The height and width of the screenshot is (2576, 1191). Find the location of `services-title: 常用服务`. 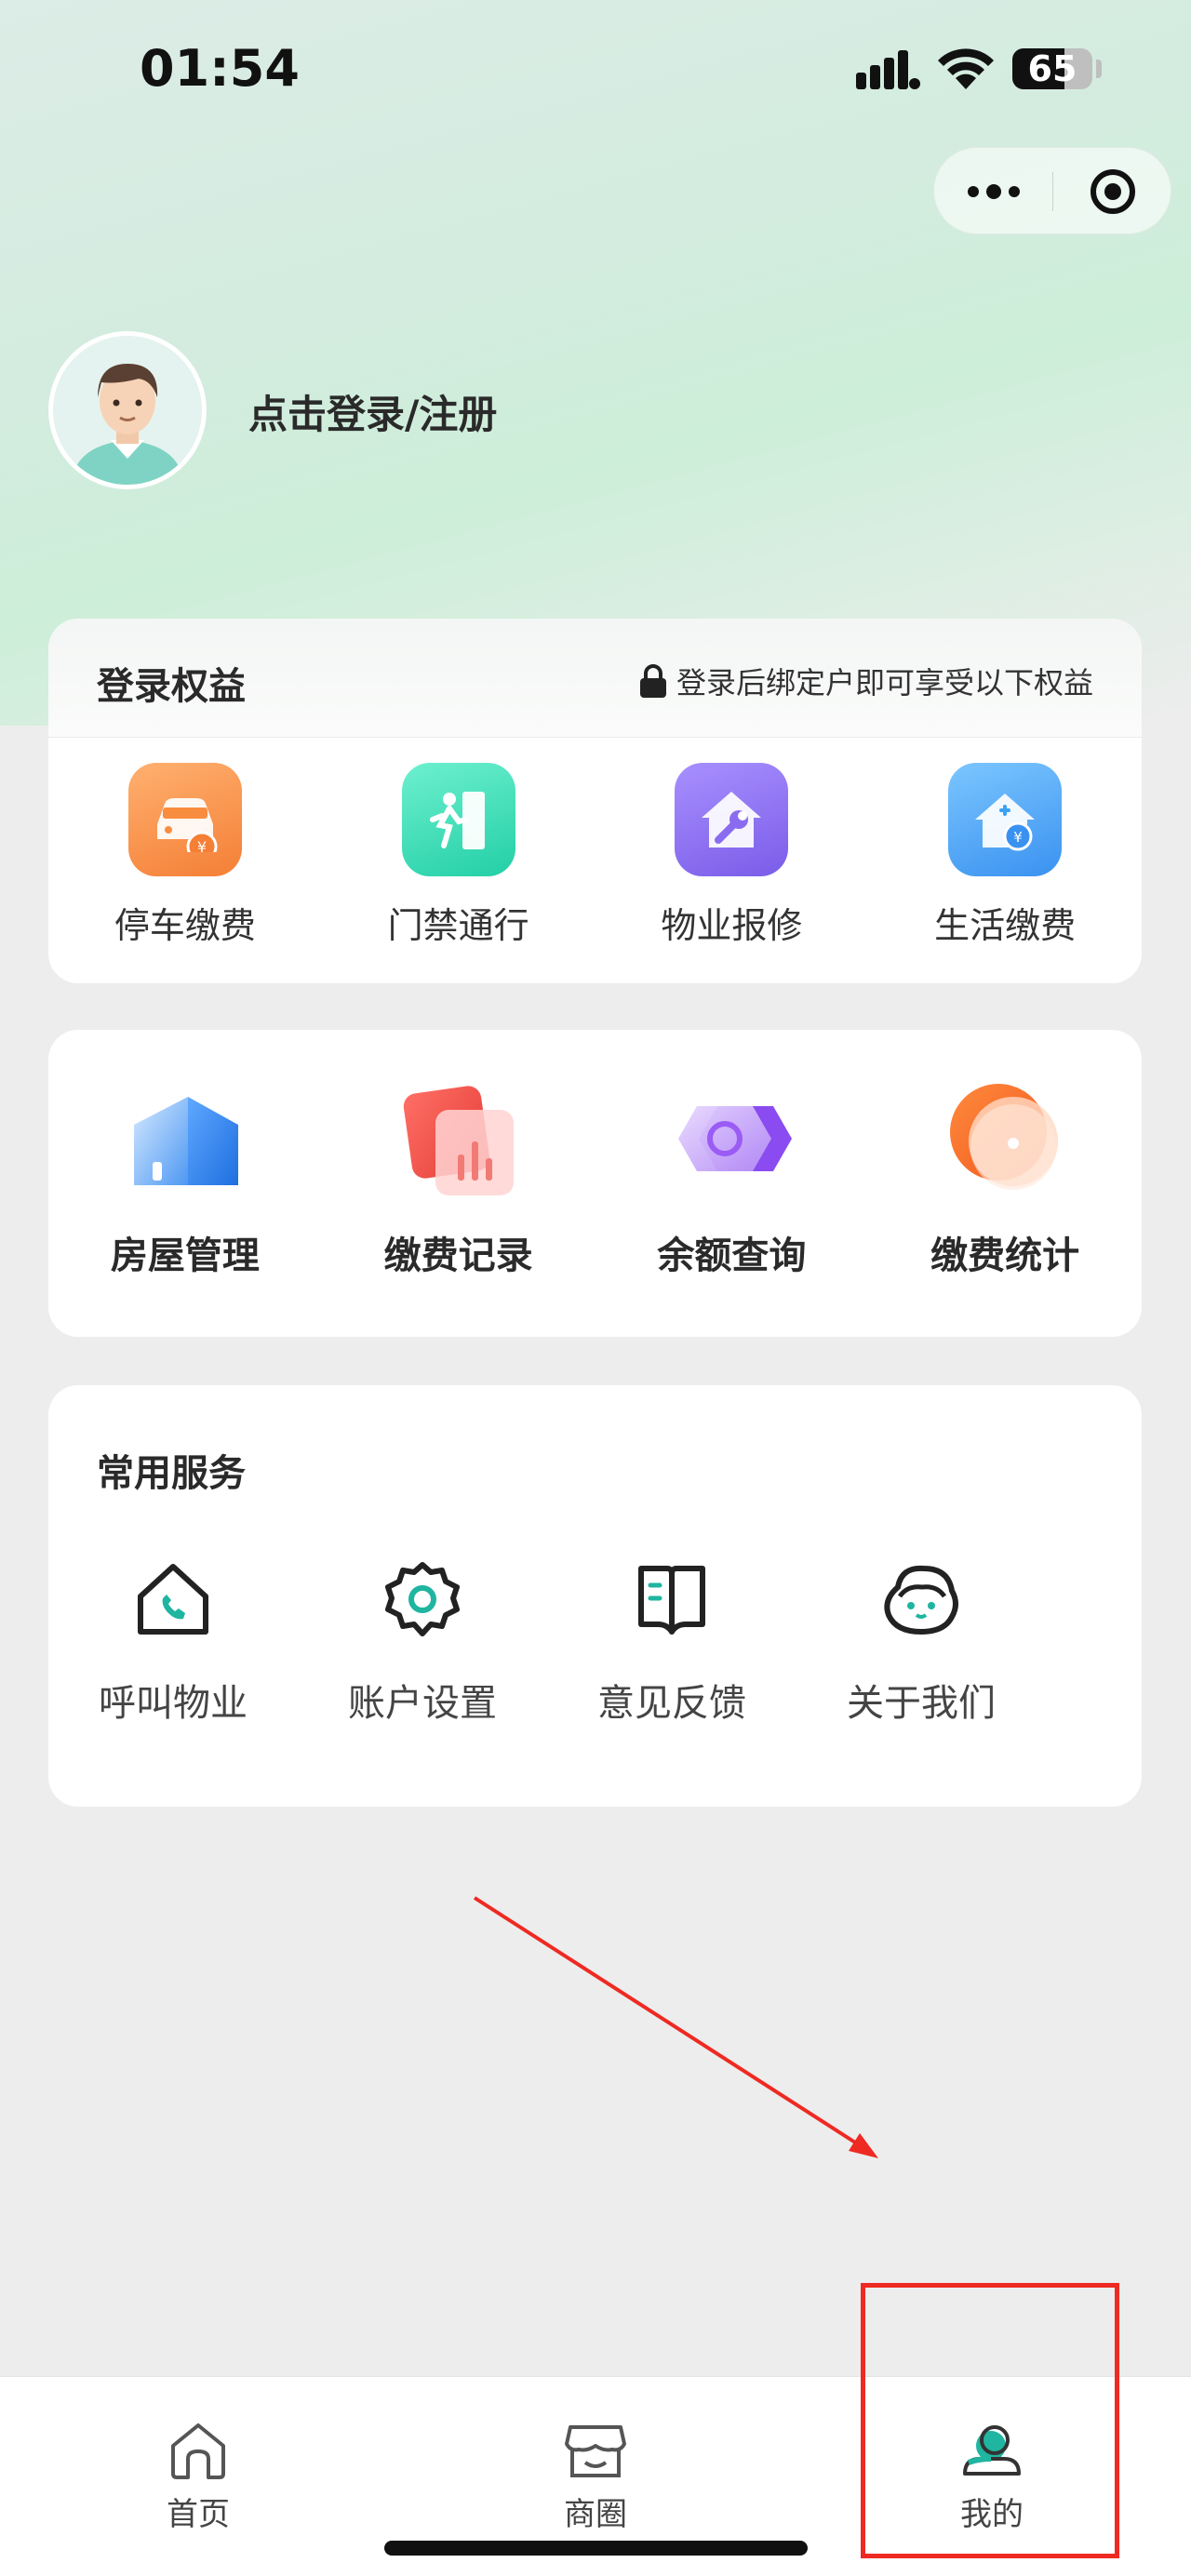

services-title: 常用服务 is located at coordinates (171, 1473).